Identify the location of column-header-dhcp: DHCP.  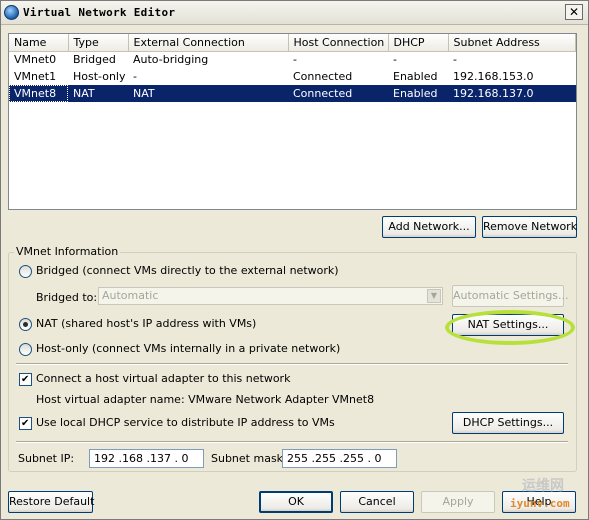
(418, 43).